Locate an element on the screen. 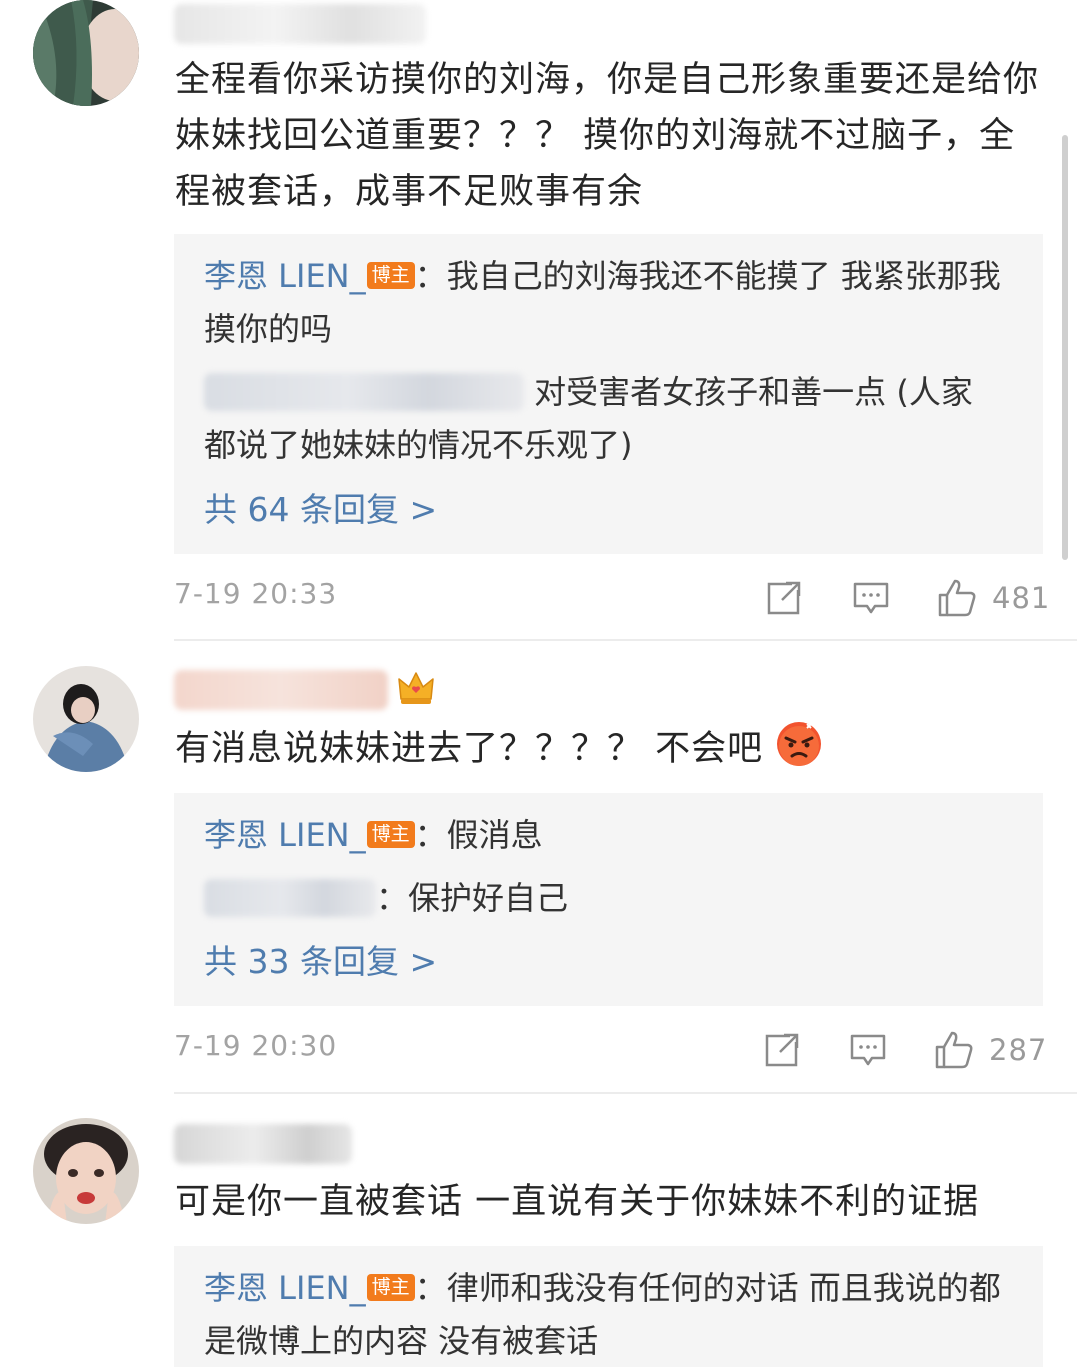 The height and width of the screenshot is (1368, 1077). comment-text: 有消息说妹妹进去了？？？？ 不会吧 is located at coordinates (610, 752).